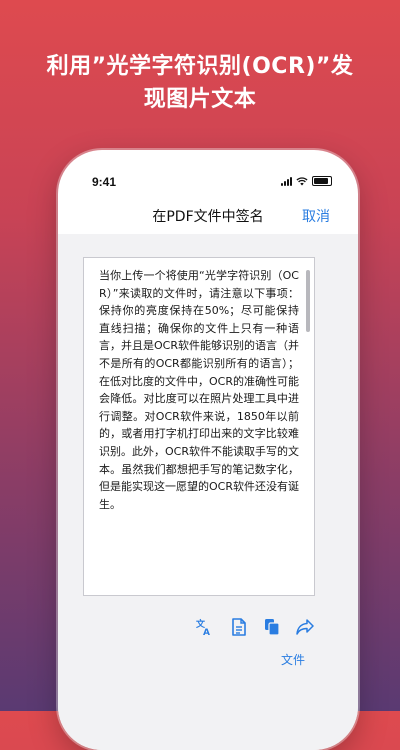  Describe the element at coordinates (208, 216) in the screenshot. I see `nav-bar: 在PDF文件中签名 取消` at that location.